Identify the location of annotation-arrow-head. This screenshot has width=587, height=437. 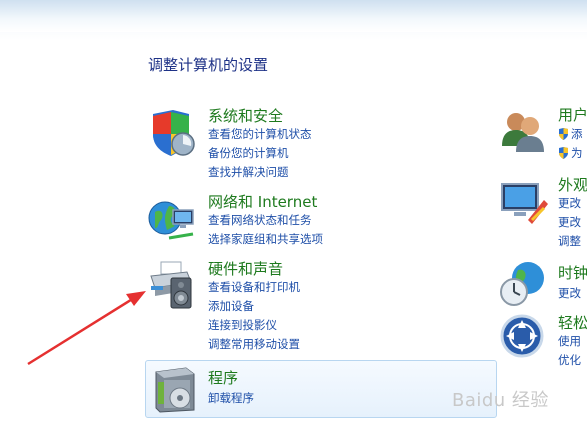
(136, 298).